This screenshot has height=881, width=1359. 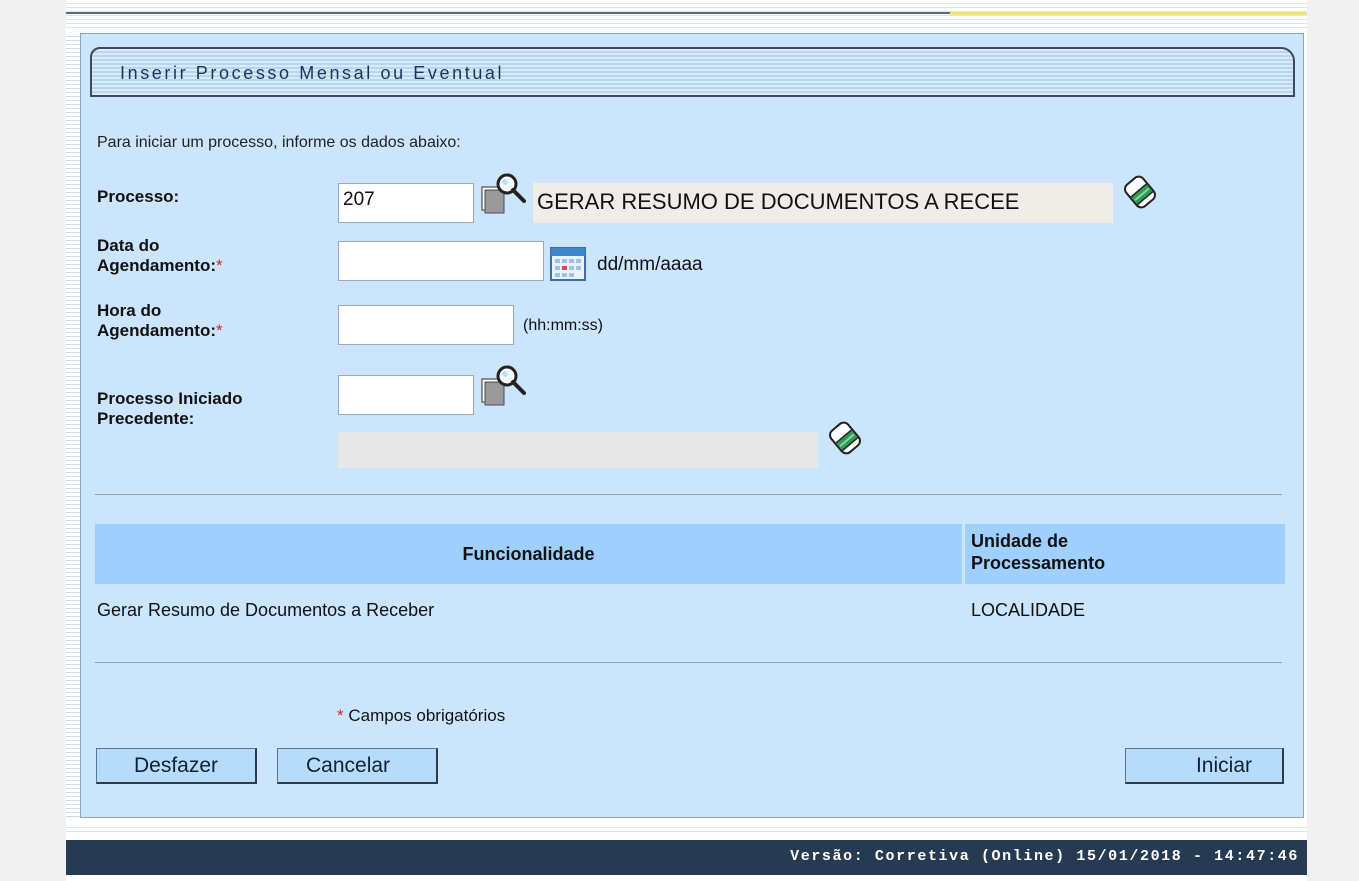 I want to click on processo-code-input: 207, so click(x=406, y=203).